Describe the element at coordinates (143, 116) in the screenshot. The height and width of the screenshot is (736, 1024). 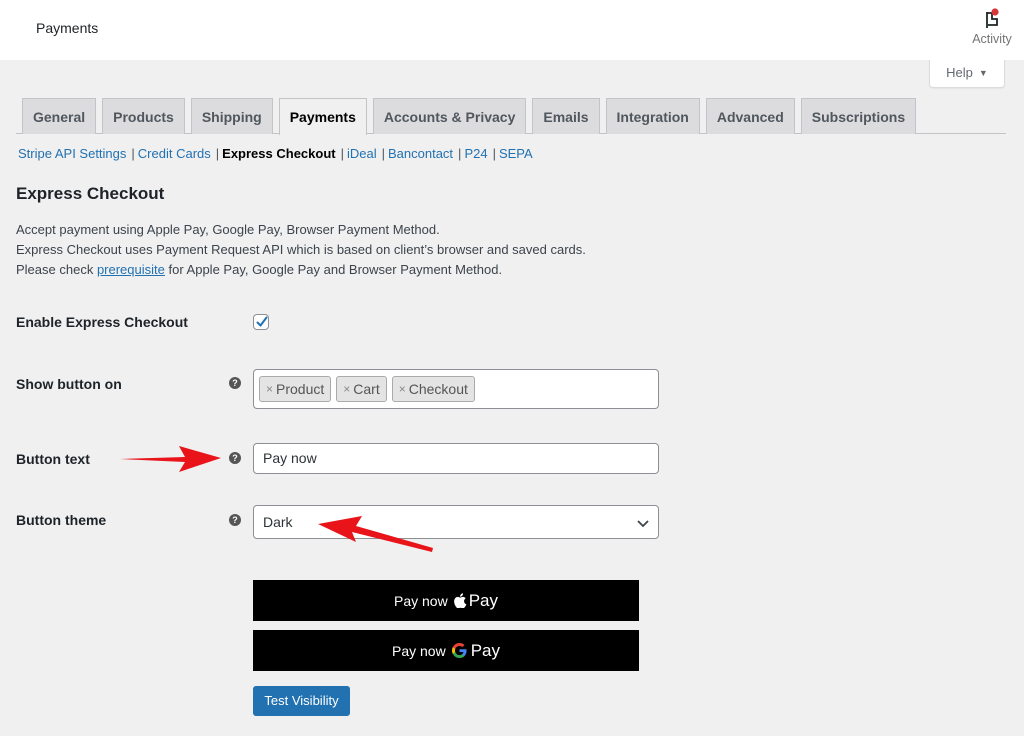
I see `tab-products: Products` at that location.